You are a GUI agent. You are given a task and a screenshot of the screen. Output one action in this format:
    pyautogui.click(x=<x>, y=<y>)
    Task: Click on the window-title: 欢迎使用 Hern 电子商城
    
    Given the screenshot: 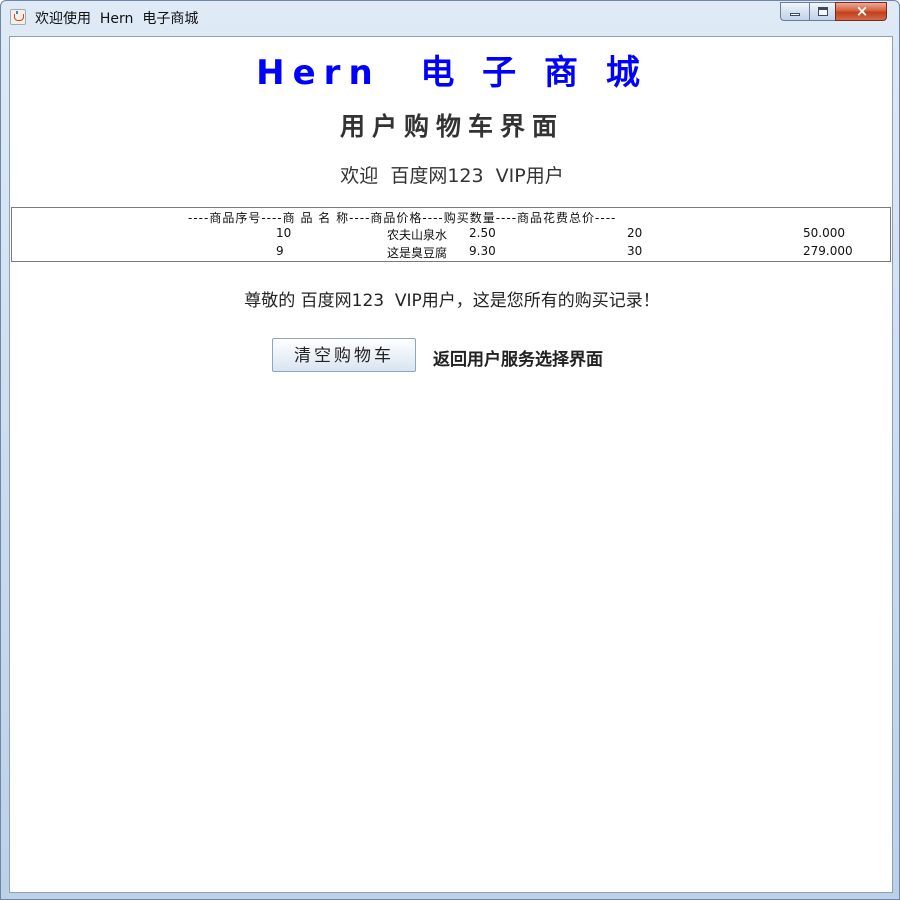 What is the action you would take?
    pyautogui.click(x=117, y=19)
    